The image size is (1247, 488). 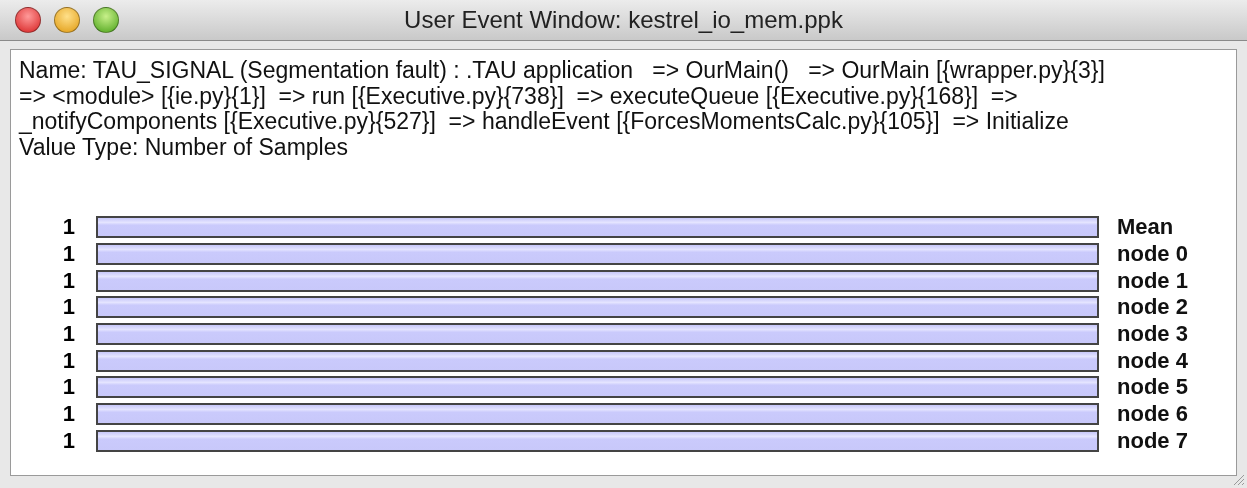 I want to click on row-label: node 3, so click(x=1152, y=334).